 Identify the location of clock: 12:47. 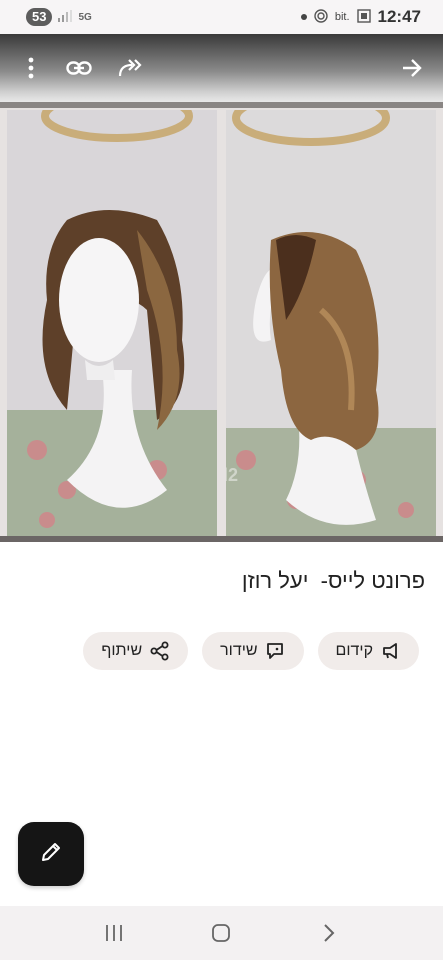
(399, 16).